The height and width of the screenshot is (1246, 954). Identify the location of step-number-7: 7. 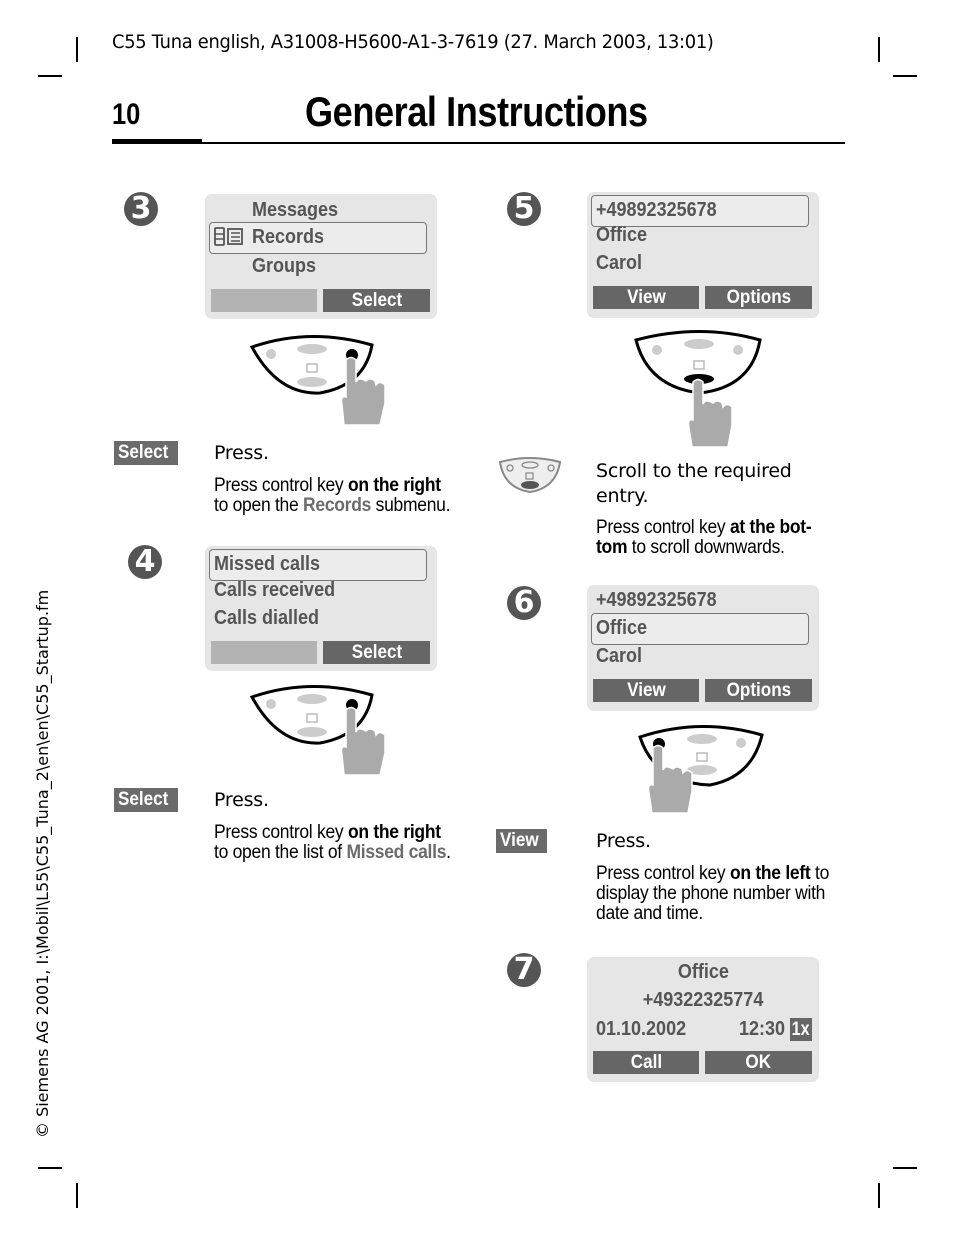
(524, 970).